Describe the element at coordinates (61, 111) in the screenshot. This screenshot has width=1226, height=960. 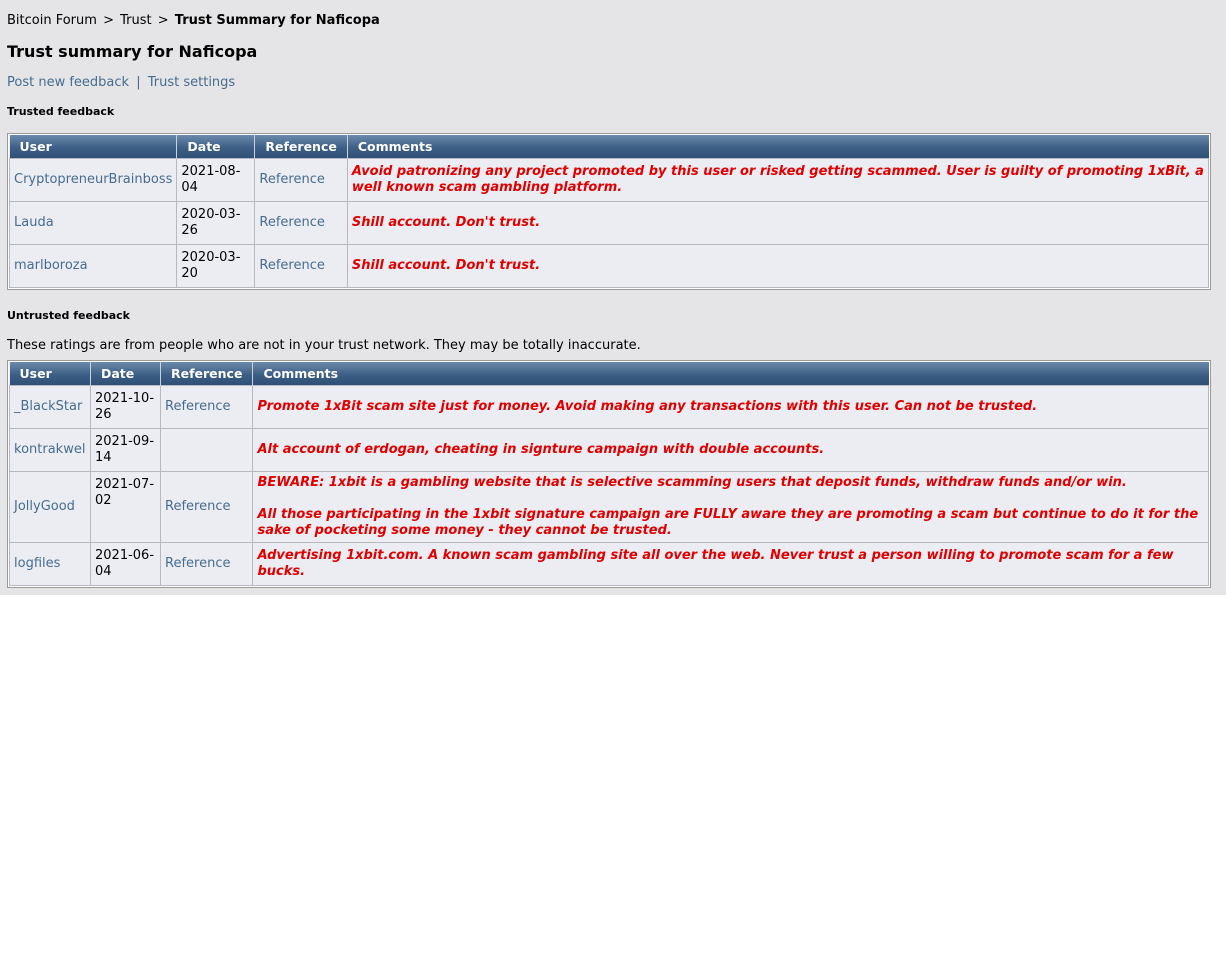
I see `trusted-feedback-heading: Trusted feedback` at that location.